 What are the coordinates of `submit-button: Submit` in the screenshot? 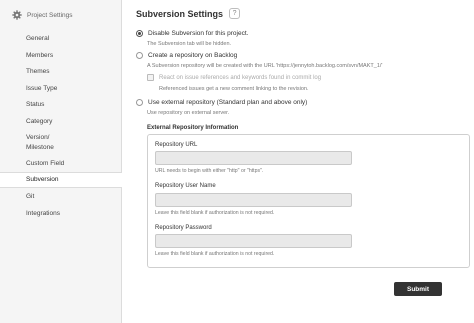 It's located at (418, 289).